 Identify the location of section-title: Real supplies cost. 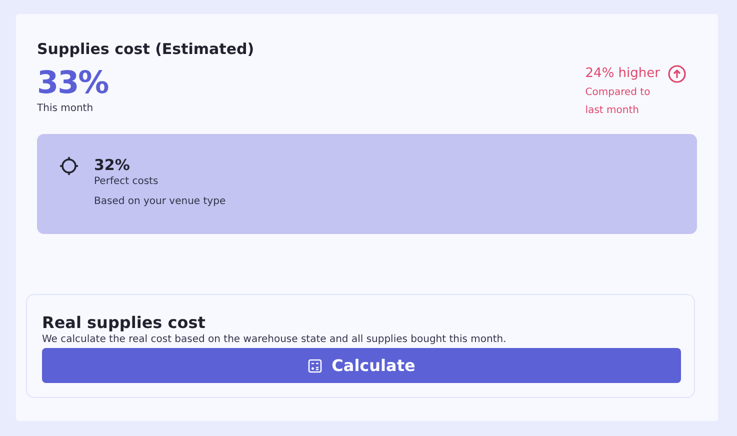
(124, 323).